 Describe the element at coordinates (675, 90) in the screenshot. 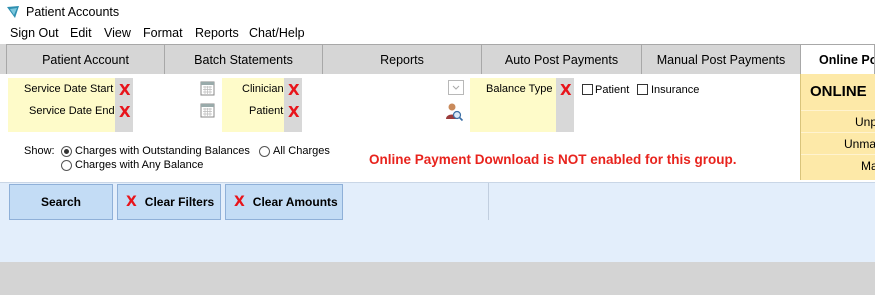

I see `insurance-checkbox-label: Insurance` at that location.